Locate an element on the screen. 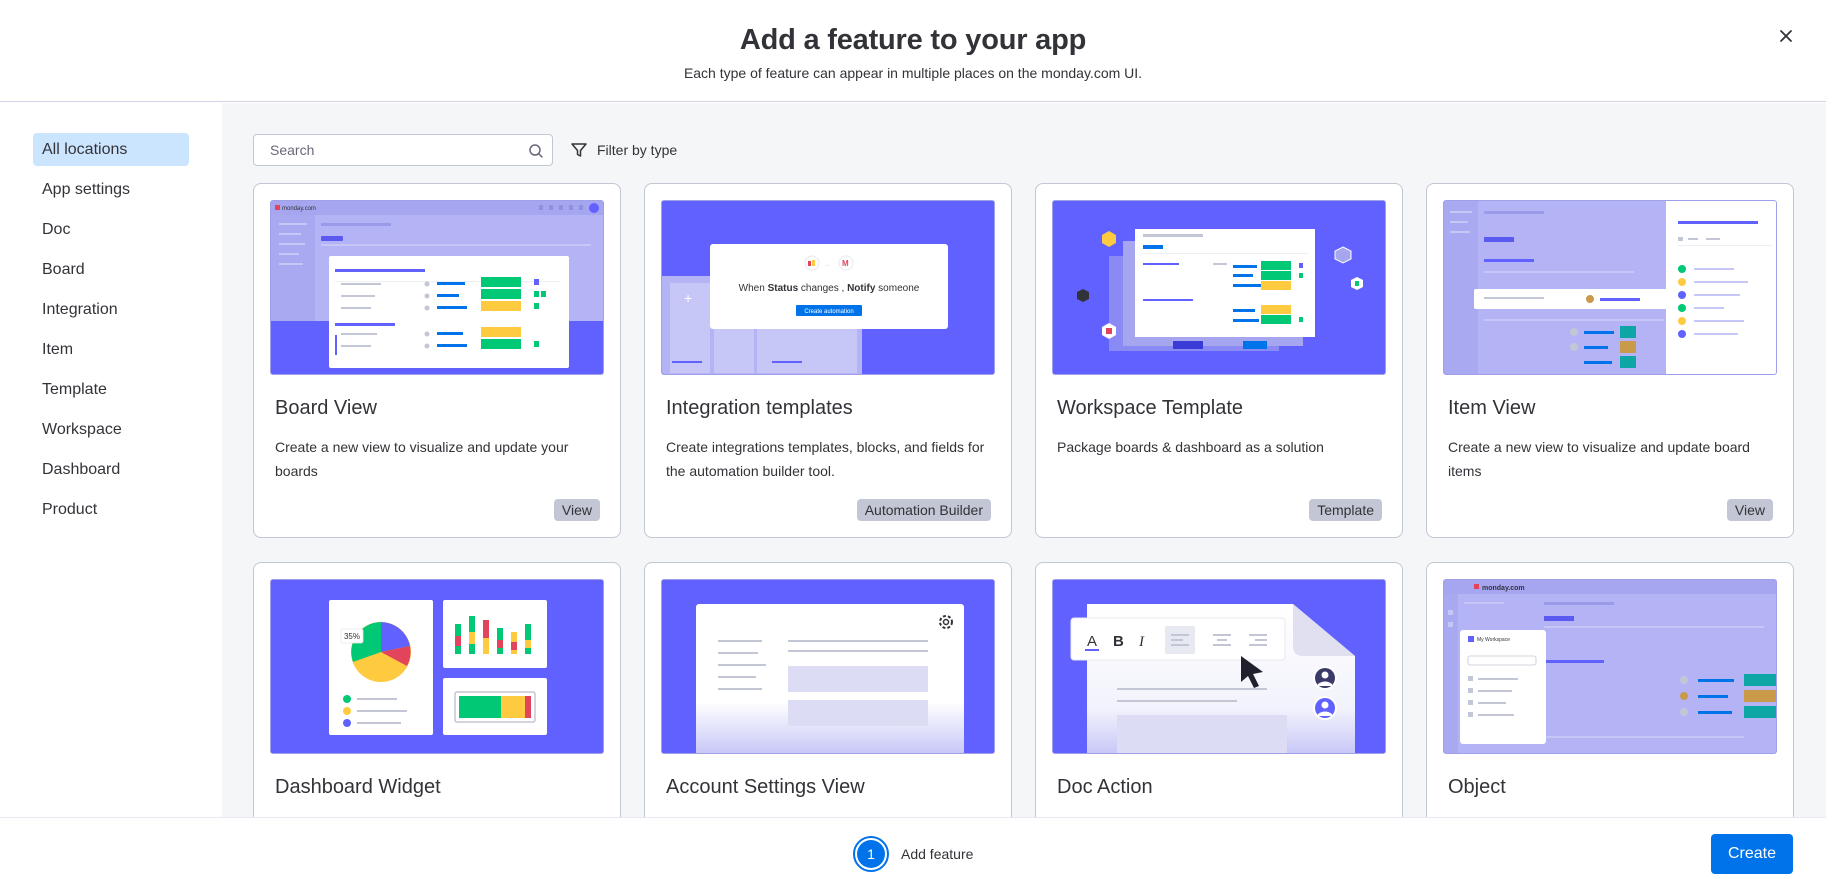 The width and height of the screenshot is (1826, 889). integration-sentence-status: Status is located at coordinates (783, 288).